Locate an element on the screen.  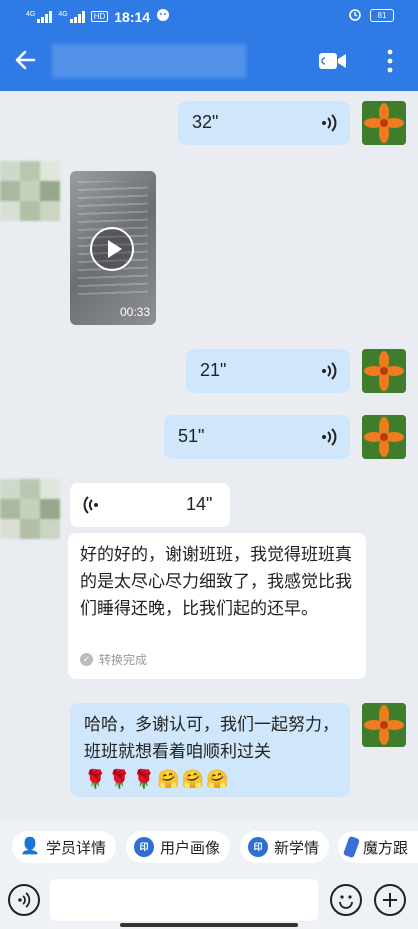
arrow-left-icon is located at coordinates (25, 60).